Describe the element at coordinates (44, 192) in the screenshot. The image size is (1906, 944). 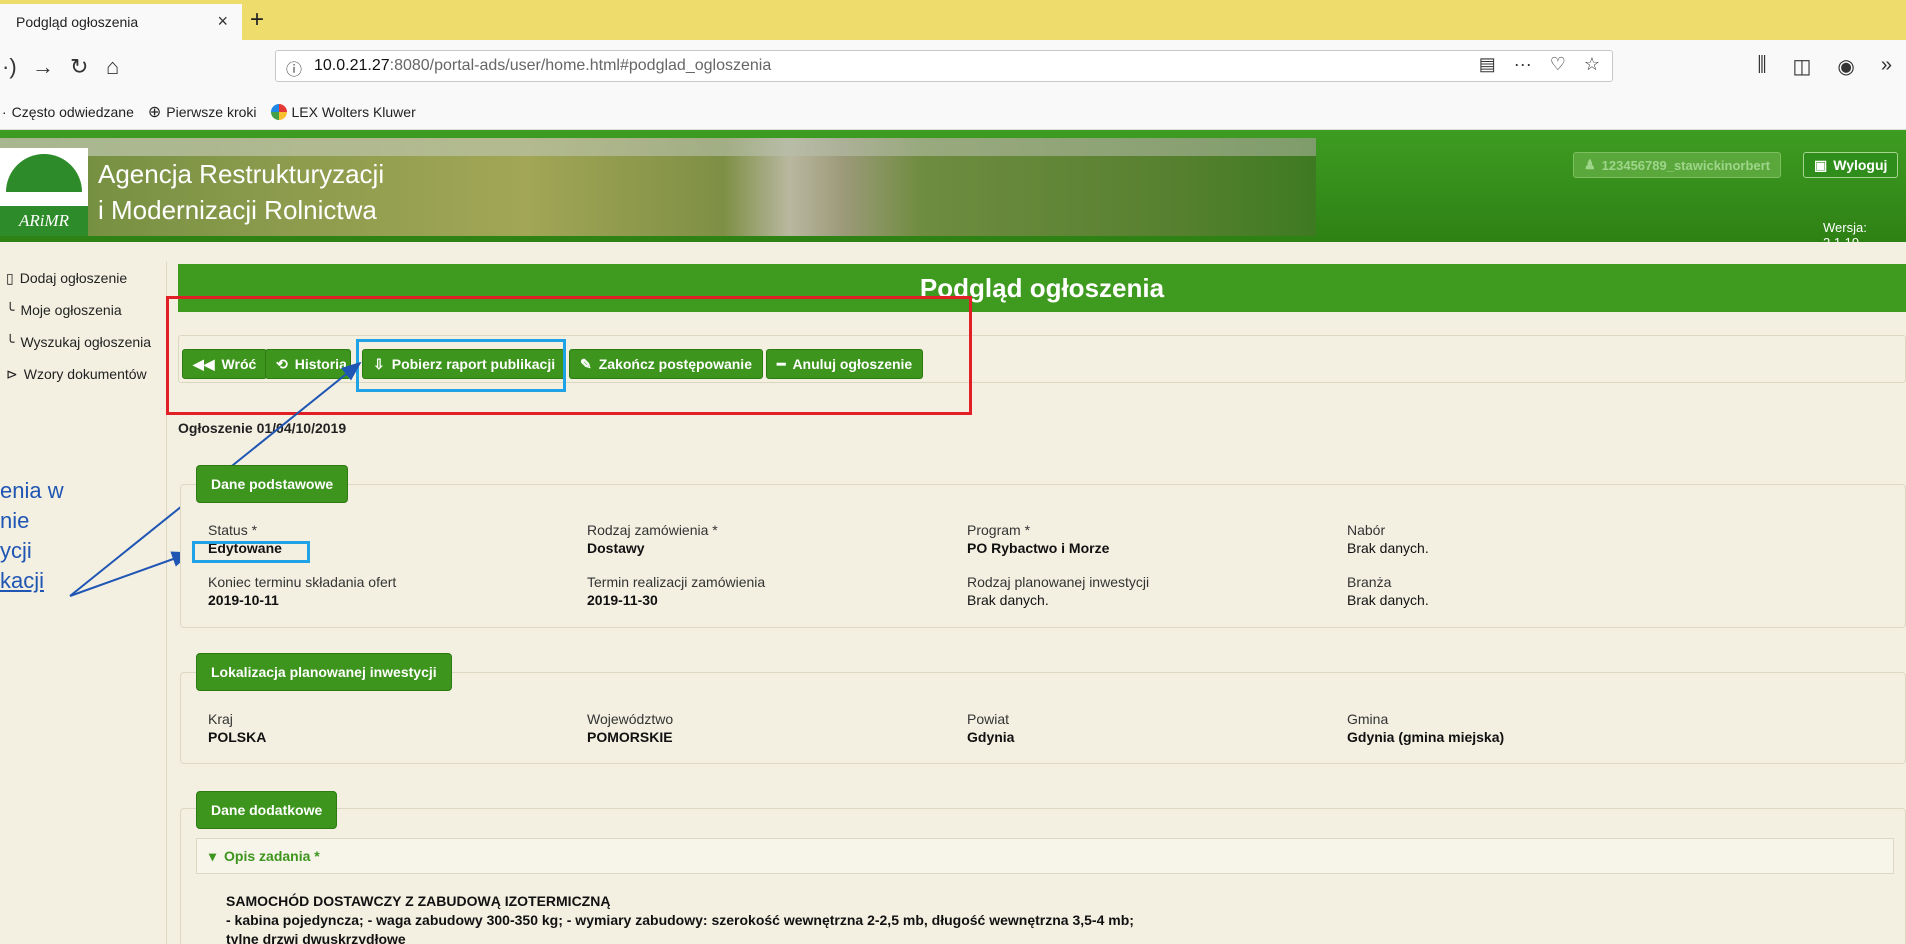
I see `arimr-logo: ARiMR` at that location.